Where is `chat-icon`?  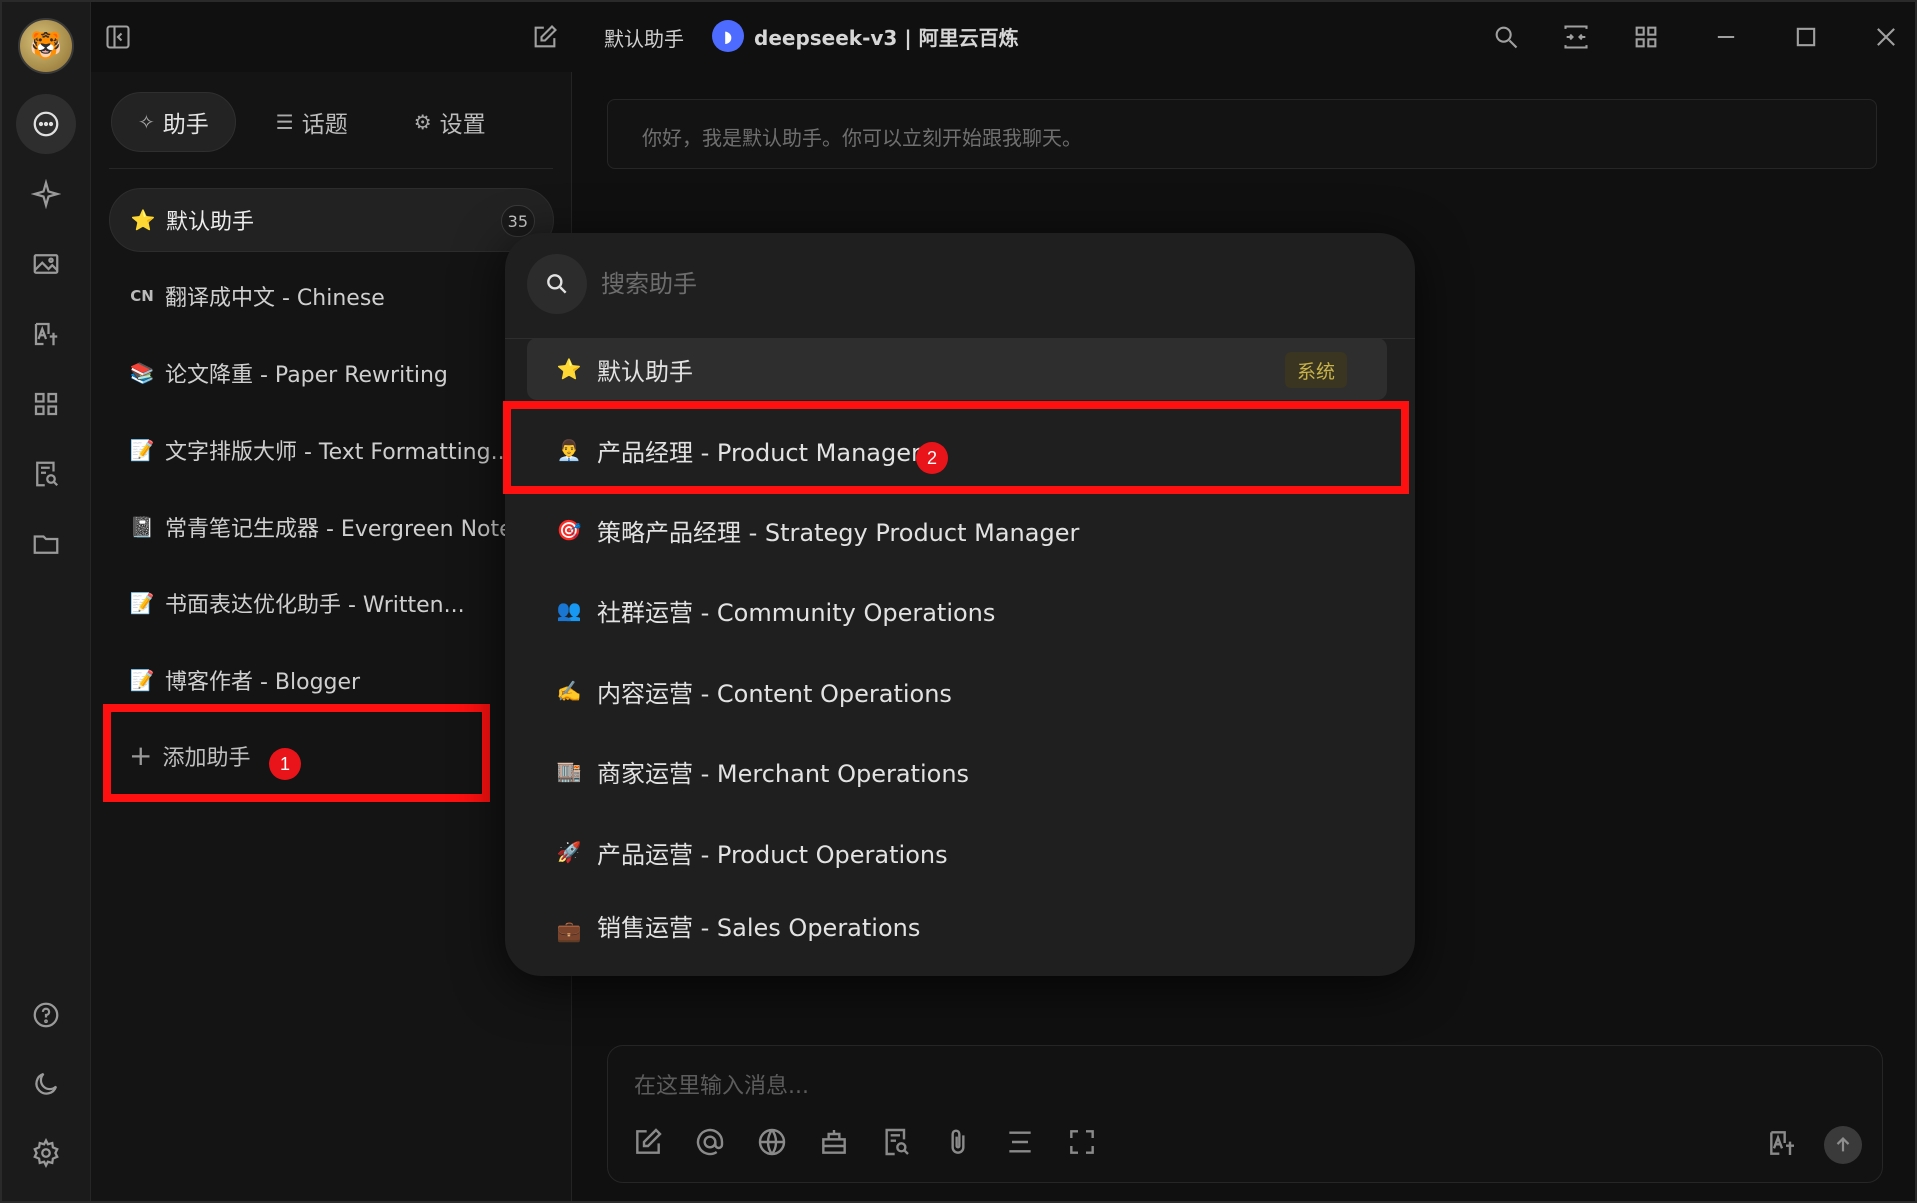
chat-icon is located at coordinates (46, 124).